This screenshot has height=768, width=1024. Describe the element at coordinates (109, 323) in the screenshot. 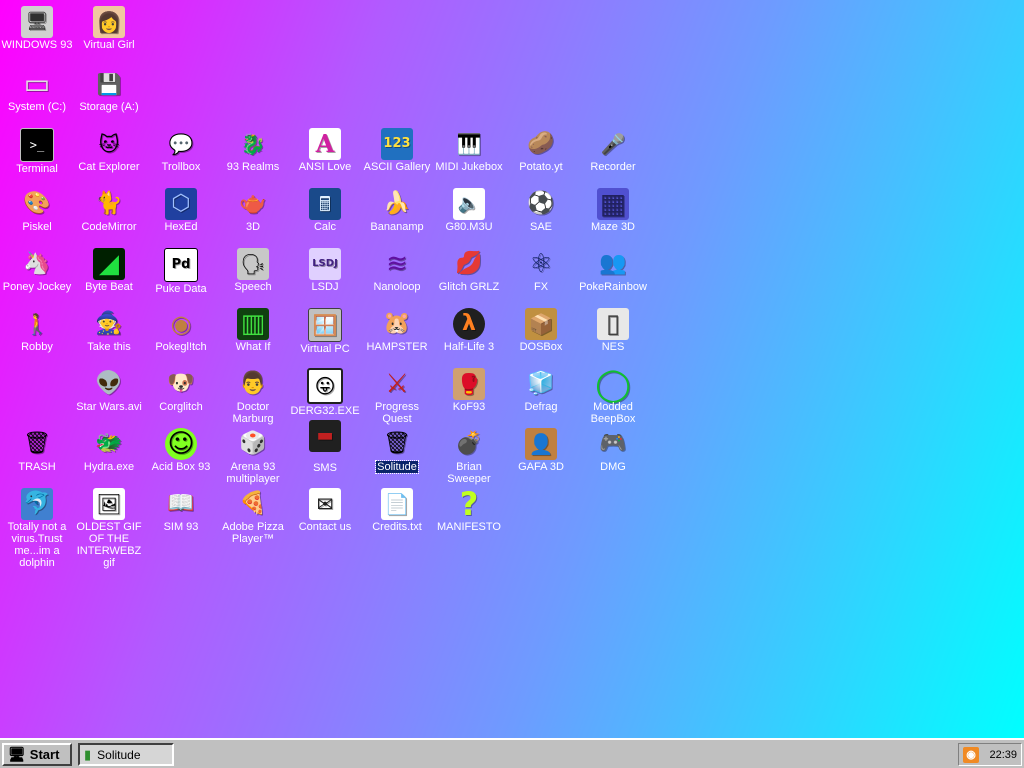

I see `old-man-icon: 🧙` at that location.